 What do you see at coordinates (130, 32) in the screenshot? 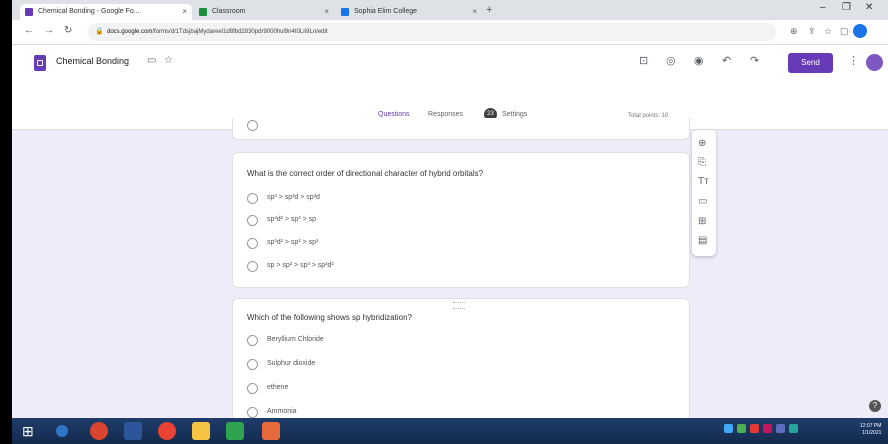
I see `url-domain: docs.google.com` at bounding box center [130, 32].